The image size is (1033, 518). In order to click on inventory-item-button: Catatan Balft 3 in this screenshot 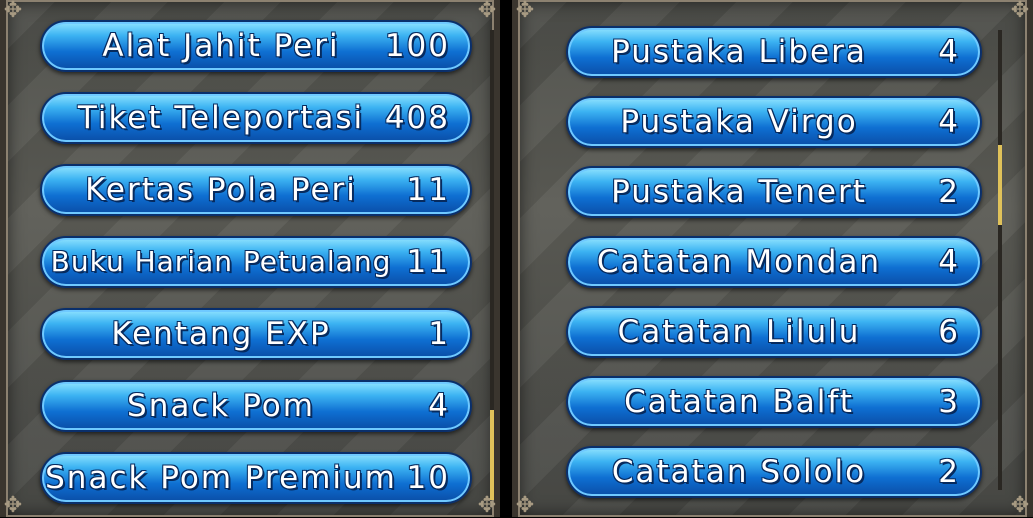, I will do `click(774, 402)`.